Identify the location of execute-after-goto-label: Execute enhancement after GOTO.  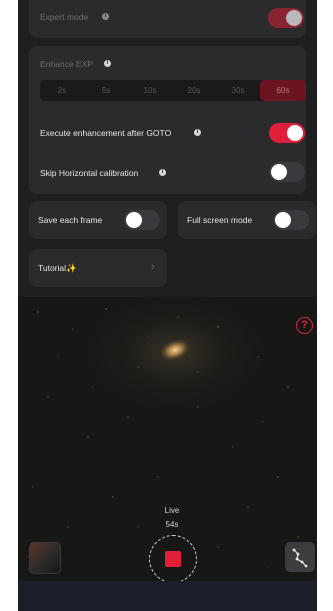
(106, 133).